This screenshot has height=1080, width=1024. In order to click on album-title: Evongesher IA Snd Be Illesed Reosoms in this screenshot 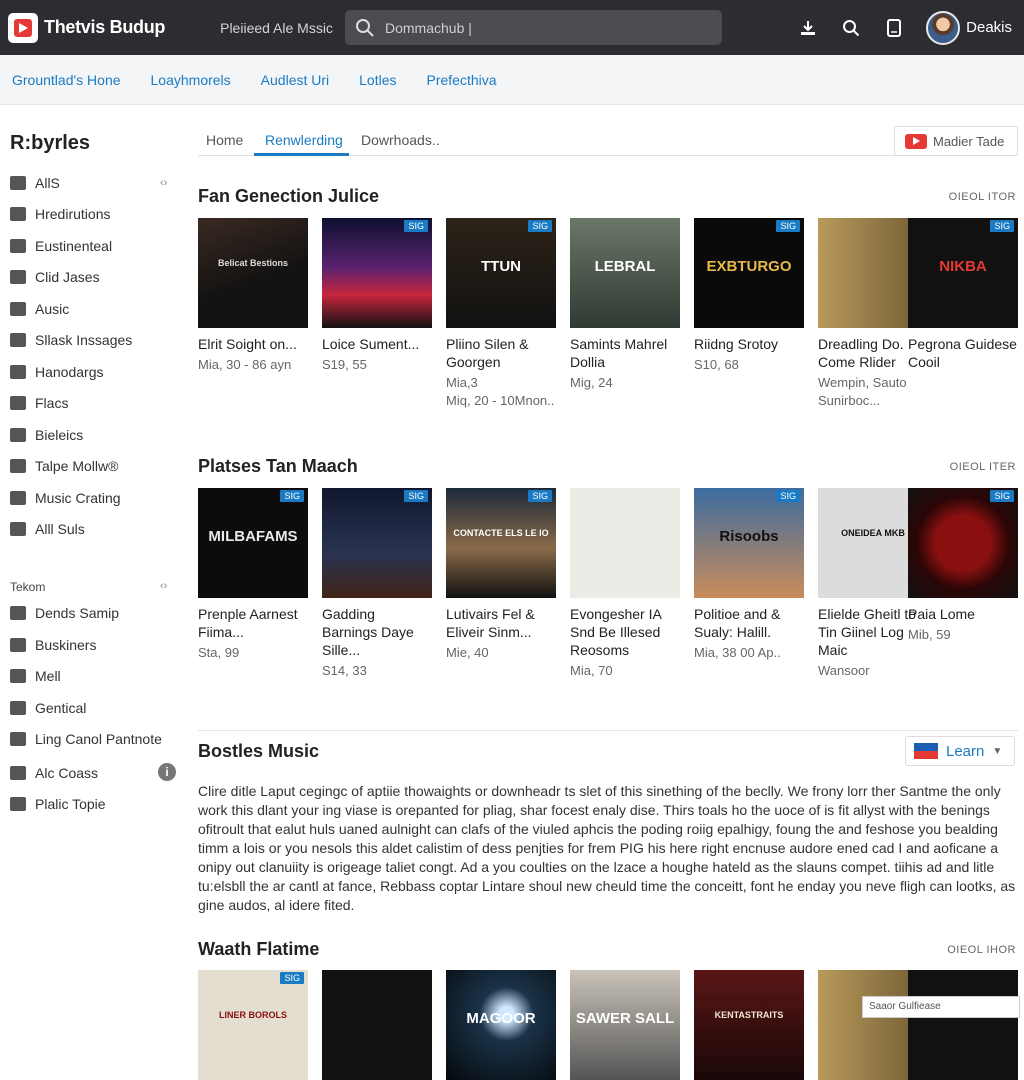, I will do `click(625, 632)`.